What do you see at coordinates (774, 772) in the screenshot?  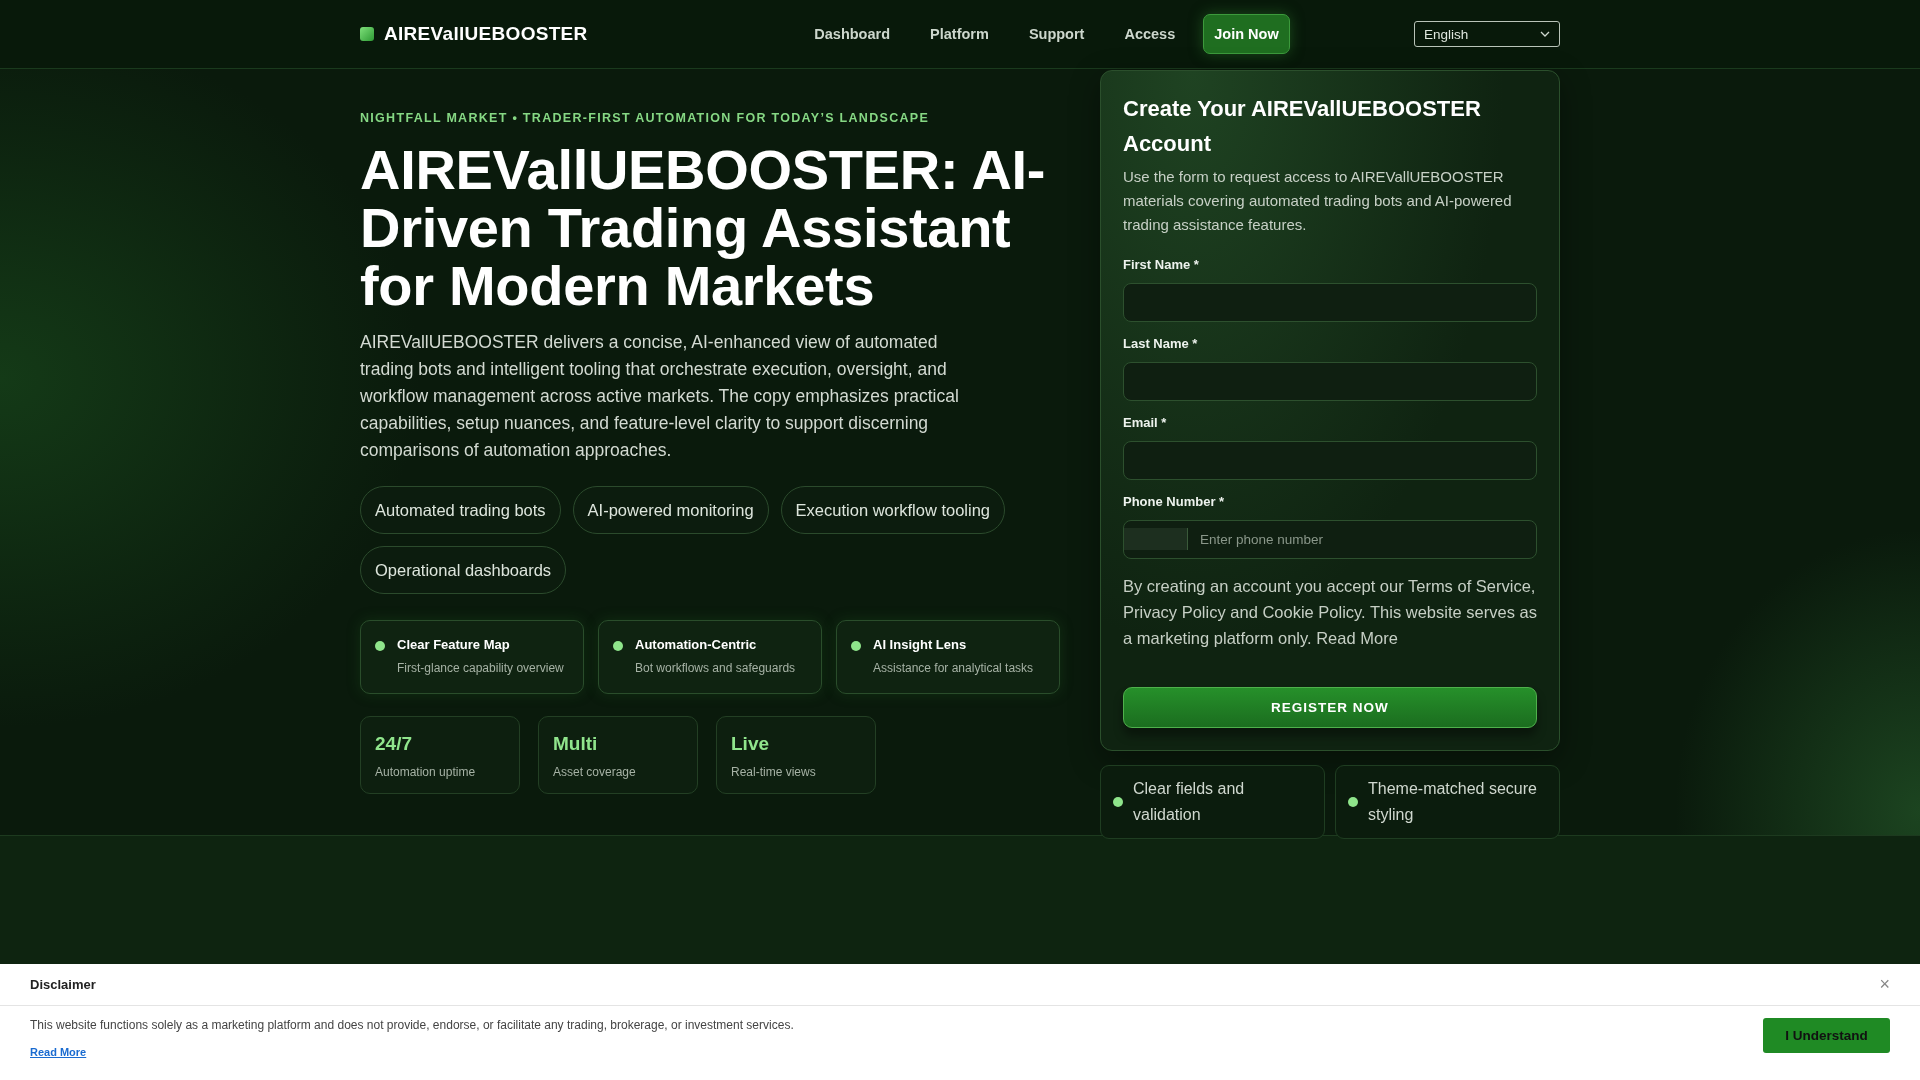 I see `stat-label: Real-time views` at bounding box center [774, 772].